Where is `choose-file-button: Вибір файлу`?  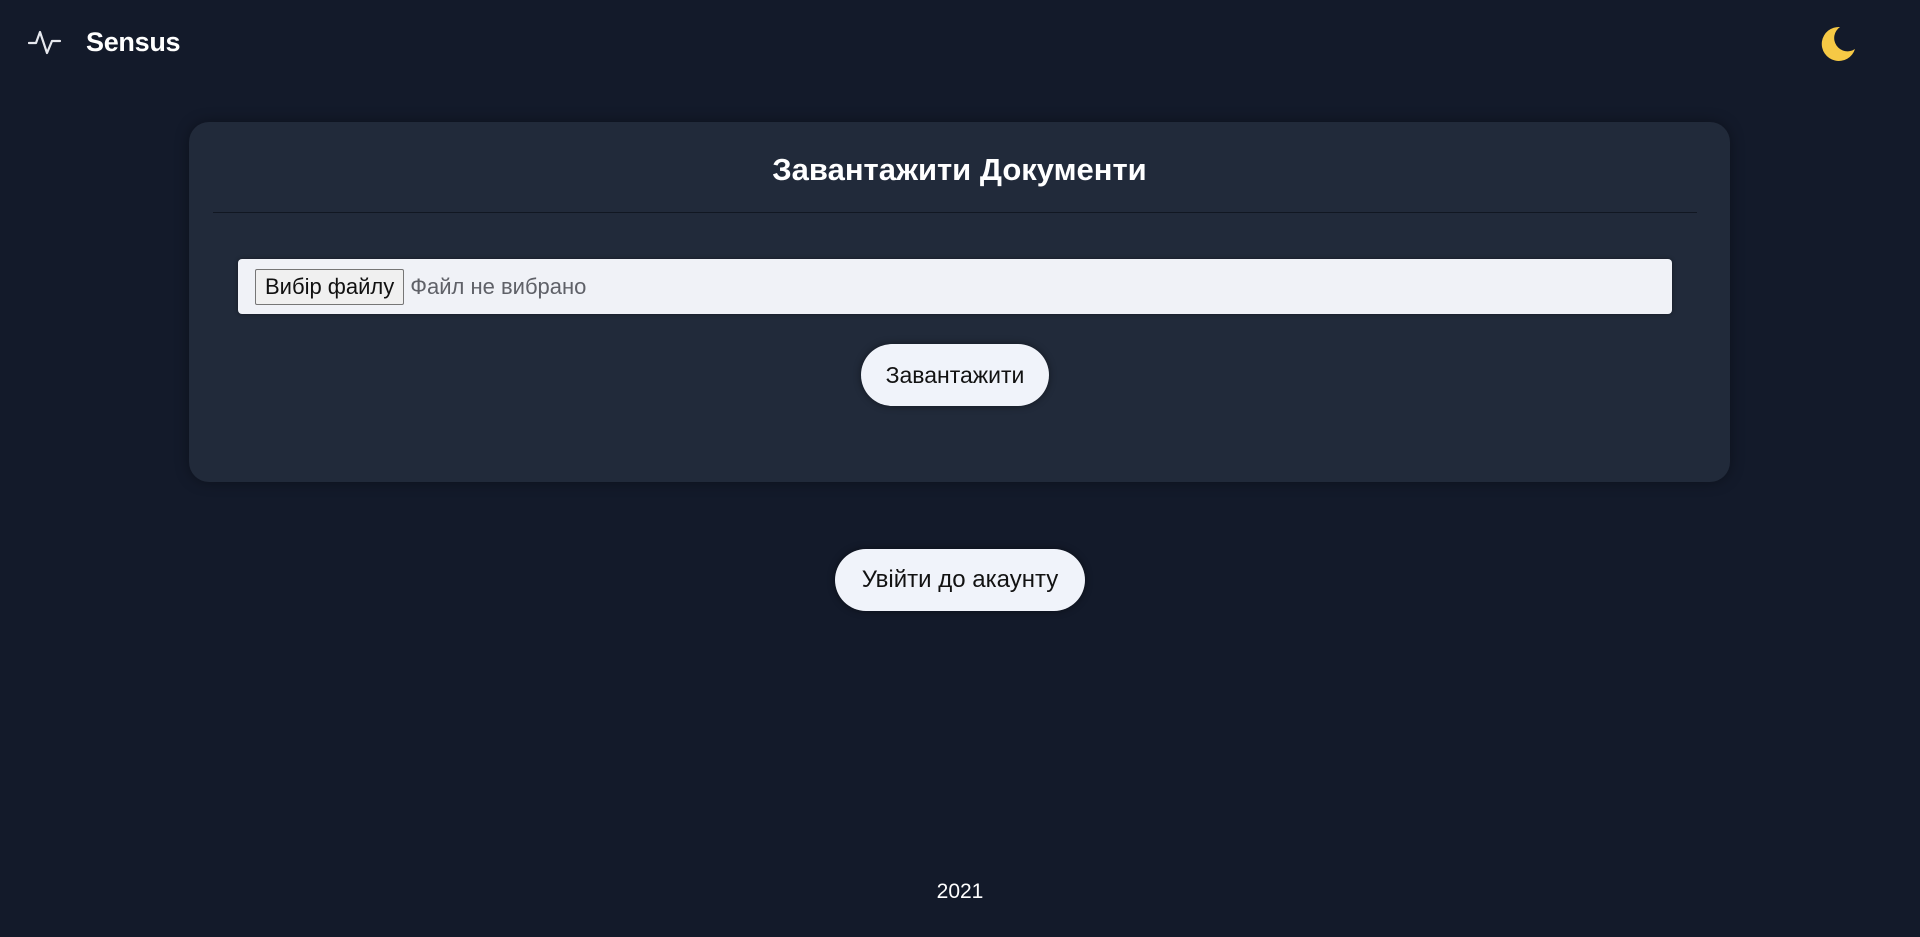
choose-file-button: Вибір файлу is located at coordinates (330, 286).